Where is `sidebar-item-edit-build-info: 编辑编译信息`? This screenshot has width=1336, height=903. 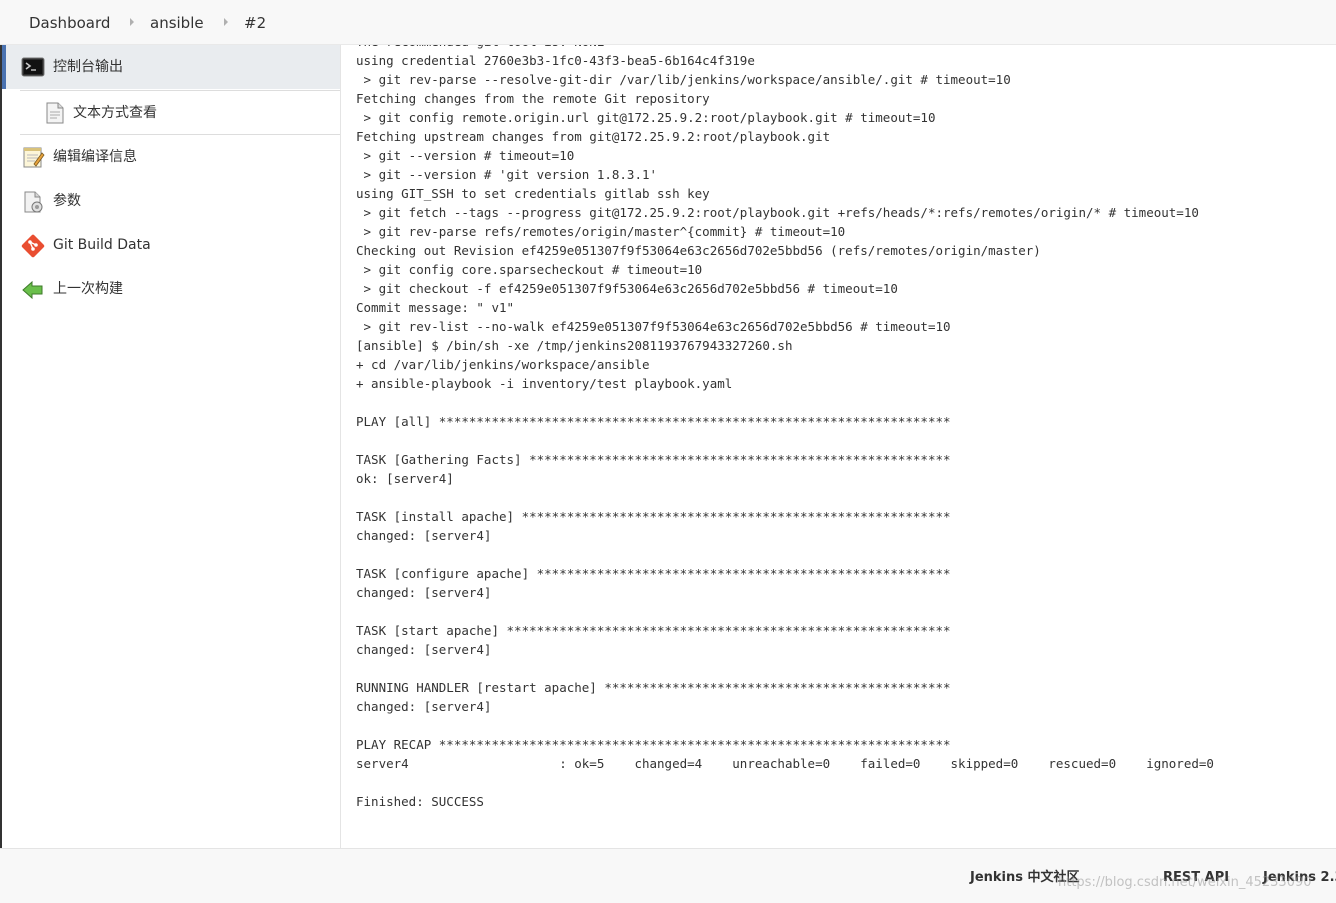 sidebar-item-edit-build-info: 编辑编译信息 is located at coordinates (170, 157).